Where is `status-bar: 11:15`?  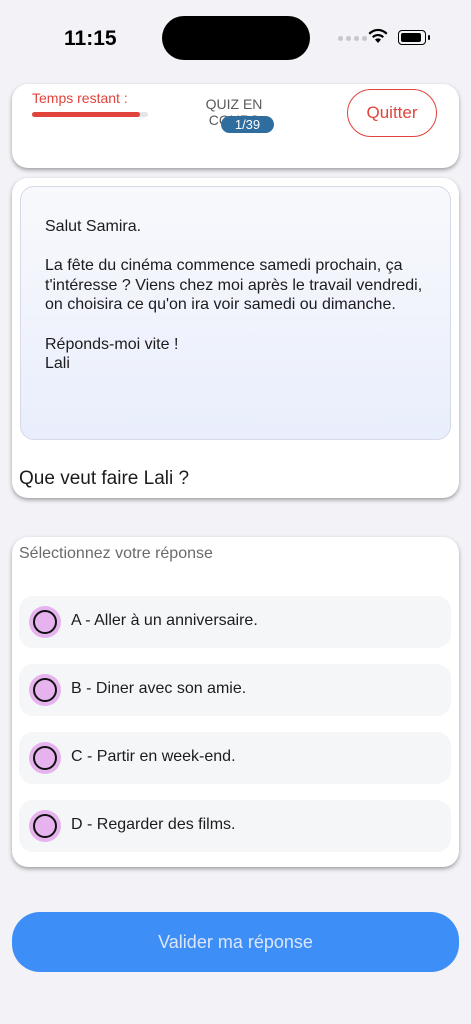 status-bar: 11:15 is located at coordinates (235, 39).